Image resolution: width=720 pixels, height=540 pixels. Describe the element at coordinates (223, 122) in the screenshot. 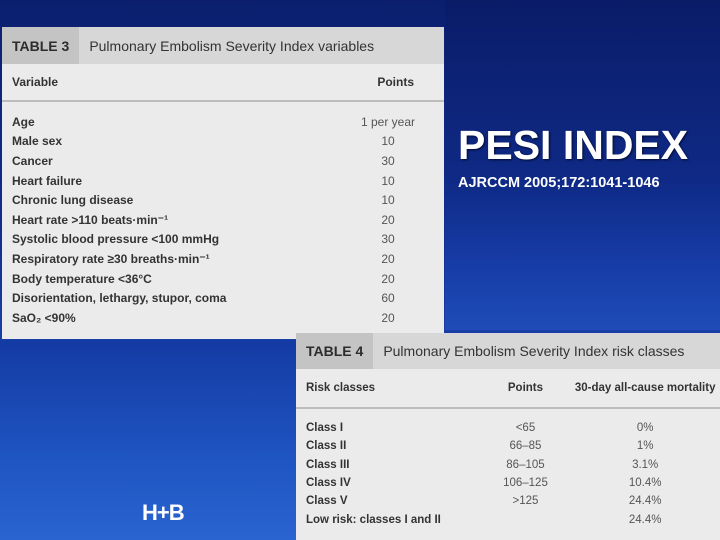

I see `table-row: Age 1 per year` at that location.